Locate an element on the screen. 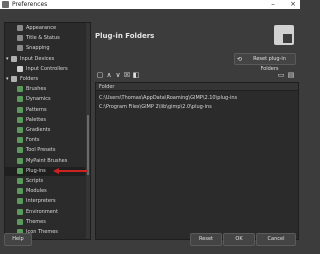 The width and height of the screenshot is (320, 254). sidebar-item-label: Modules is located at coordinates (36, 191).